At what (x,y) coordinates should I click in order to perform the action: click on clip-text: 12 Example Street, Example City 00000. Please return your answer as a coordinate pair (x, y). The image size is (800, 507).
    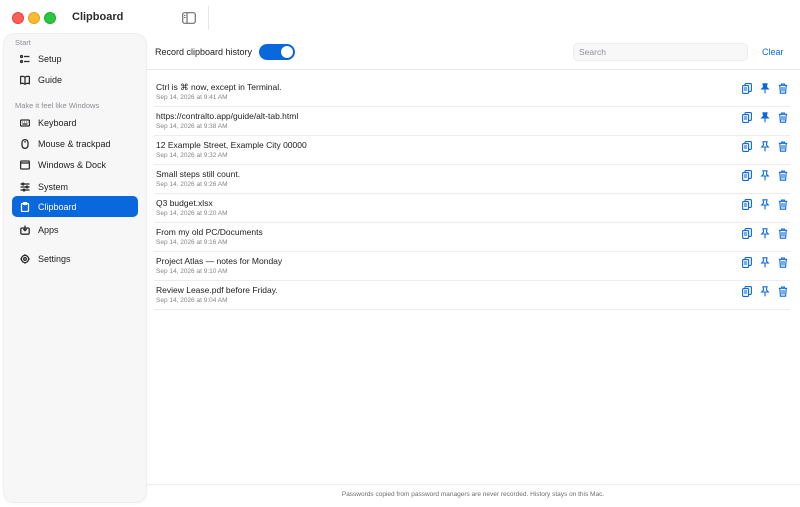
    Looking at the image, I should click on (231, 145).